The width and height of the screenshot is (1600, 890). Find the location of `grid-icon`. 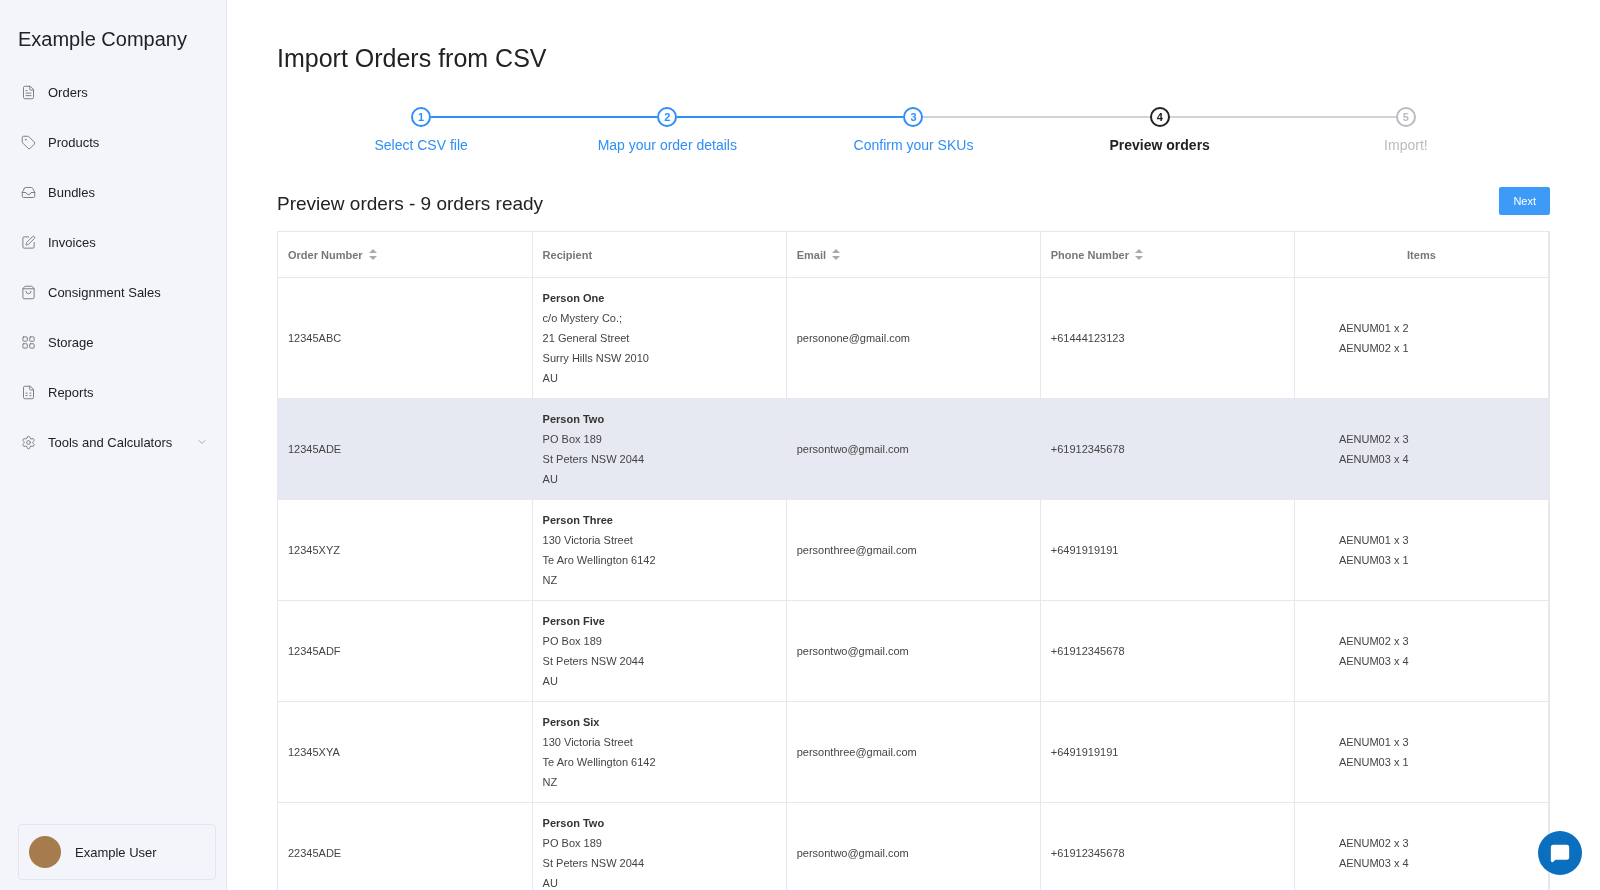

grid-icon is located at coordinates (28, 342).